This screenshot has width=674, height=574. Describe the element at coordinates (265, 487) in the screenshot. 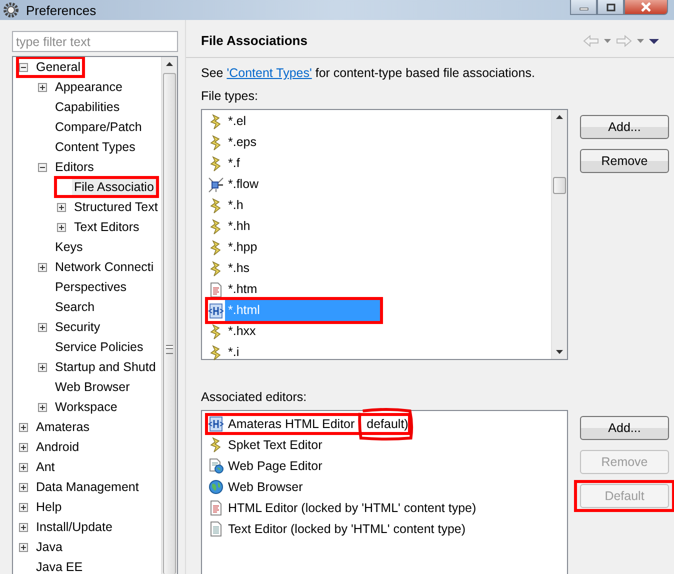

I see `editor-item: Web Browser` at that location.